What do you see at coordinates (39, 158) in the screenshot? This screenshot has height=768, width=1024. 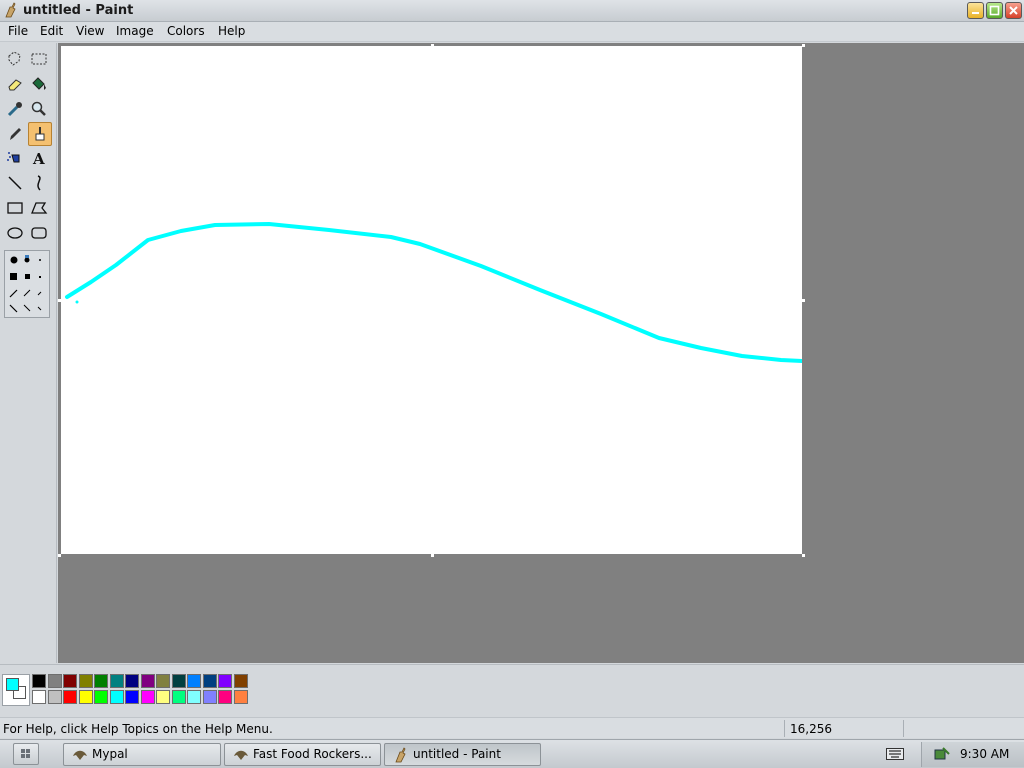 I see `text-tool: A` at bounding box center [39, 158].